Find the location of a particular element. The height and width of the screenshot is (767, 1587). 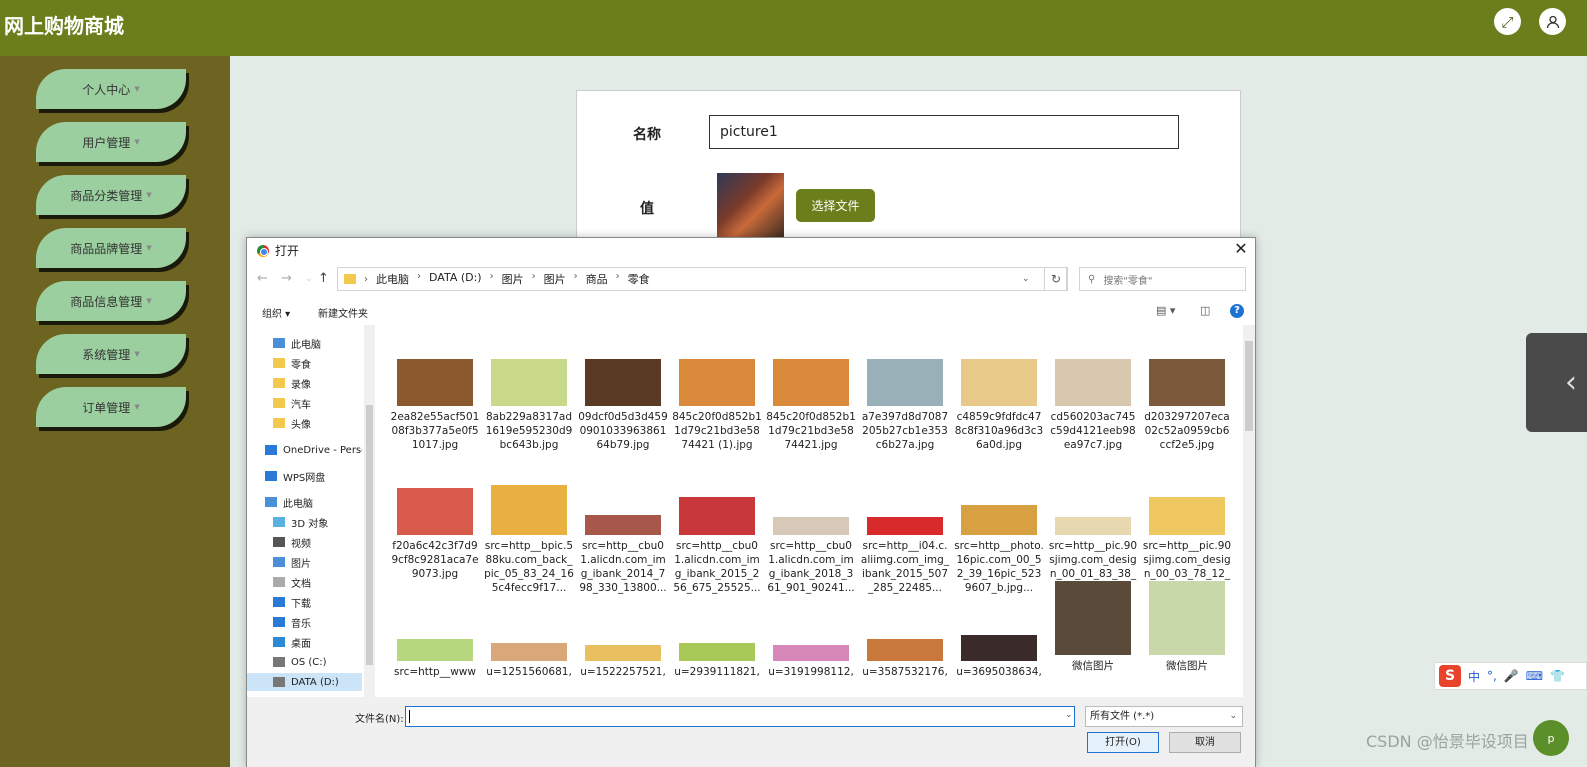

preview-pane-icon: ◫ is located at coordinates (1205, 310).